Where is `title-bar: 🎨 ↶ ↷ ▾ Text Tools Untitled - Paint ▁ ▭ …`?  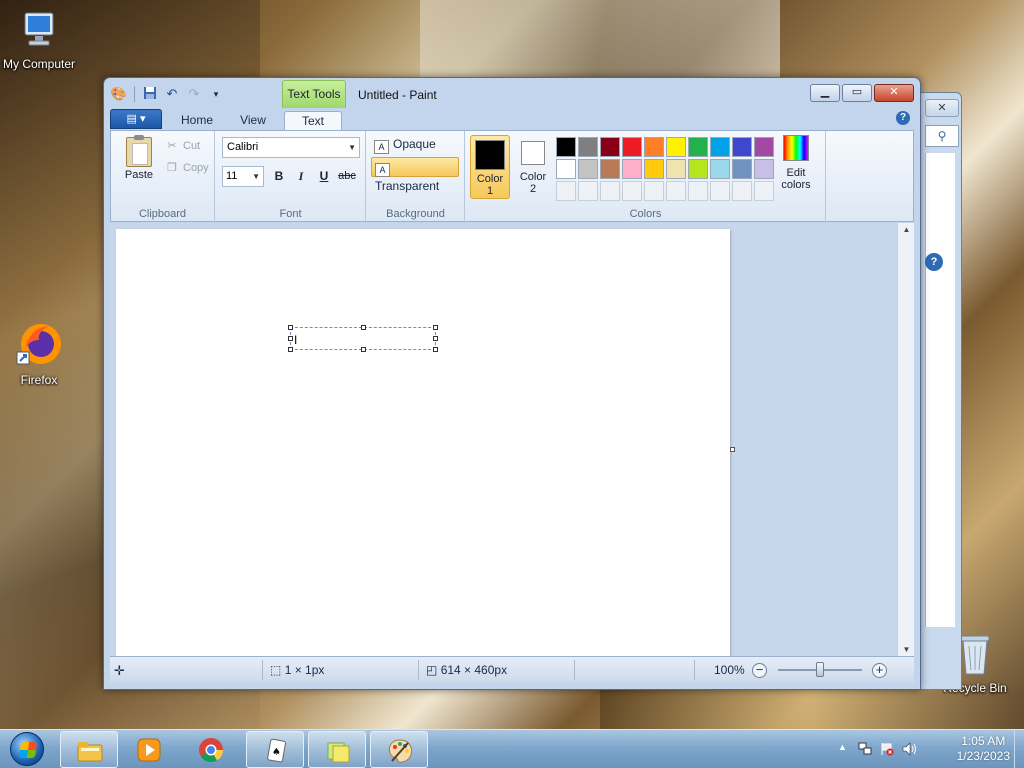 title-bar: 🎨 ↶ ↷ ▾ Text Tools Untitled - Paint ▁ ▭ … is located at coordinates (512, 93).